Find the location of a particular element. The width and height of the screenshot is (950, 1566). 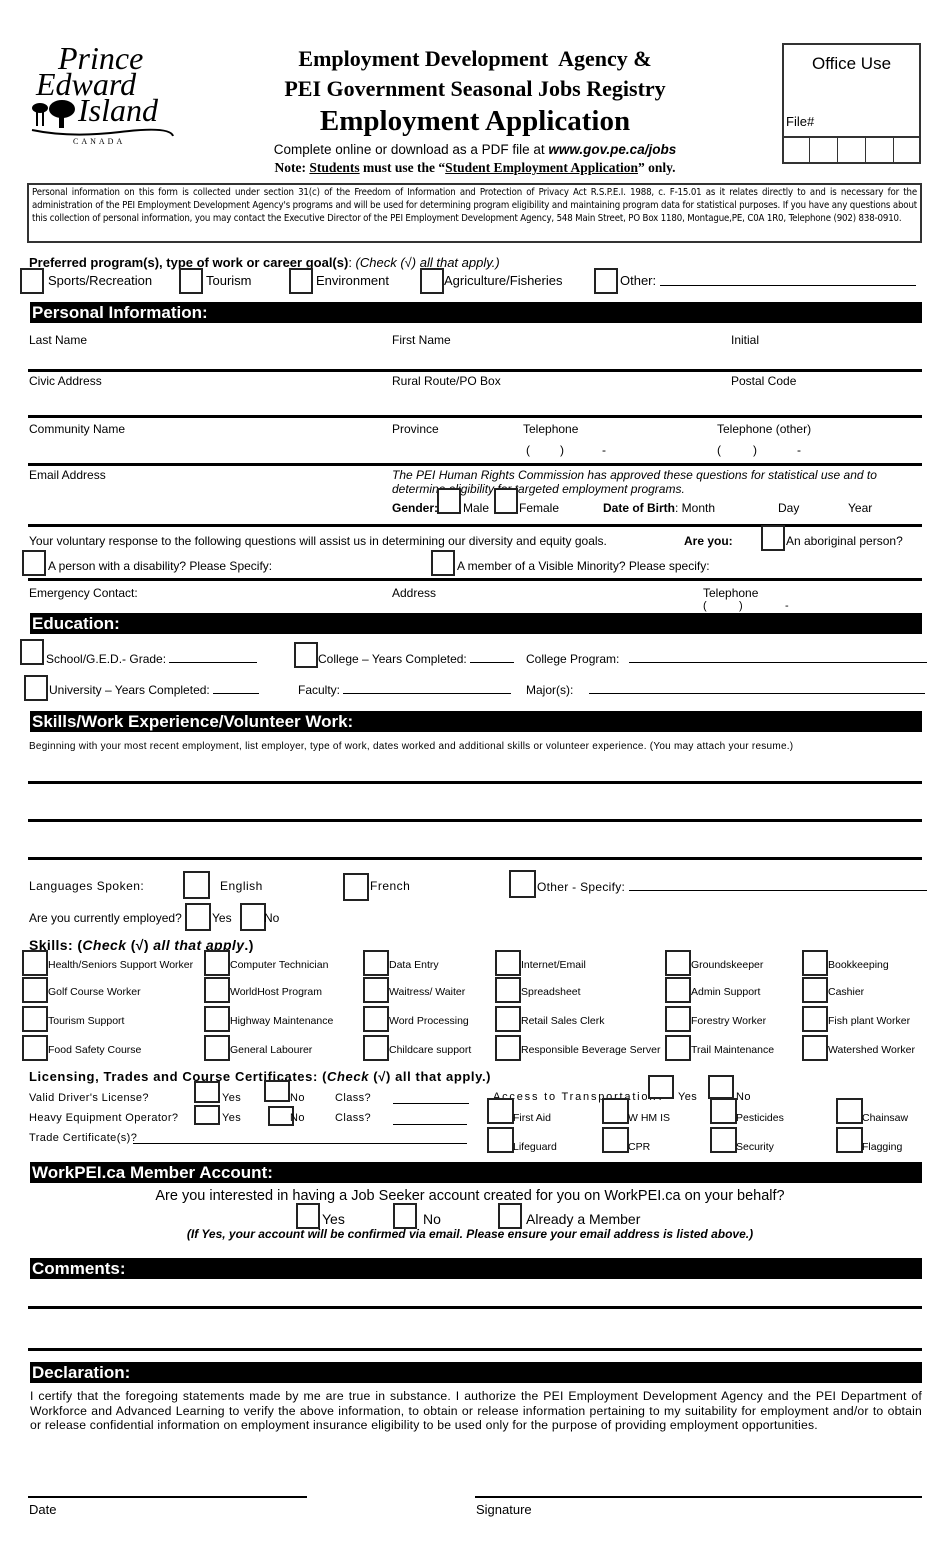

comments-input is located at coordinates (475, 1316).